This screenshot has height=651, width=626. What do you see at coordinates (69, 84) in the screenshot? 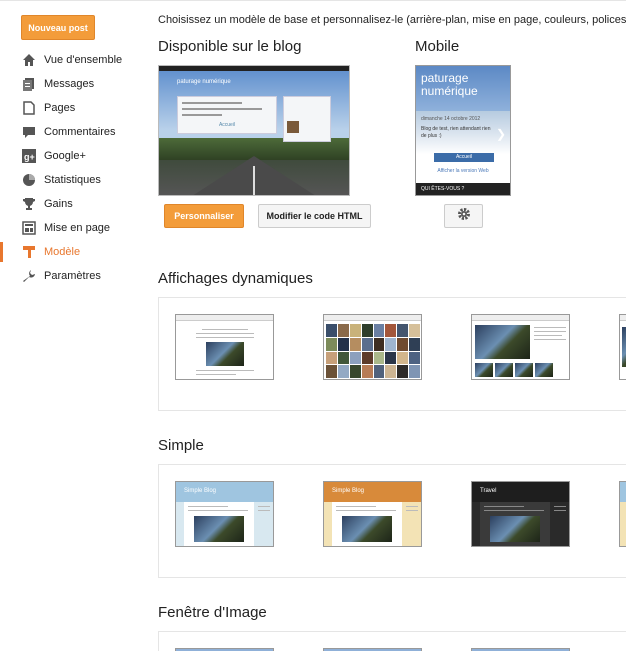
I see `sidebar-item-label: Messages` at bounding box center [69, 84].